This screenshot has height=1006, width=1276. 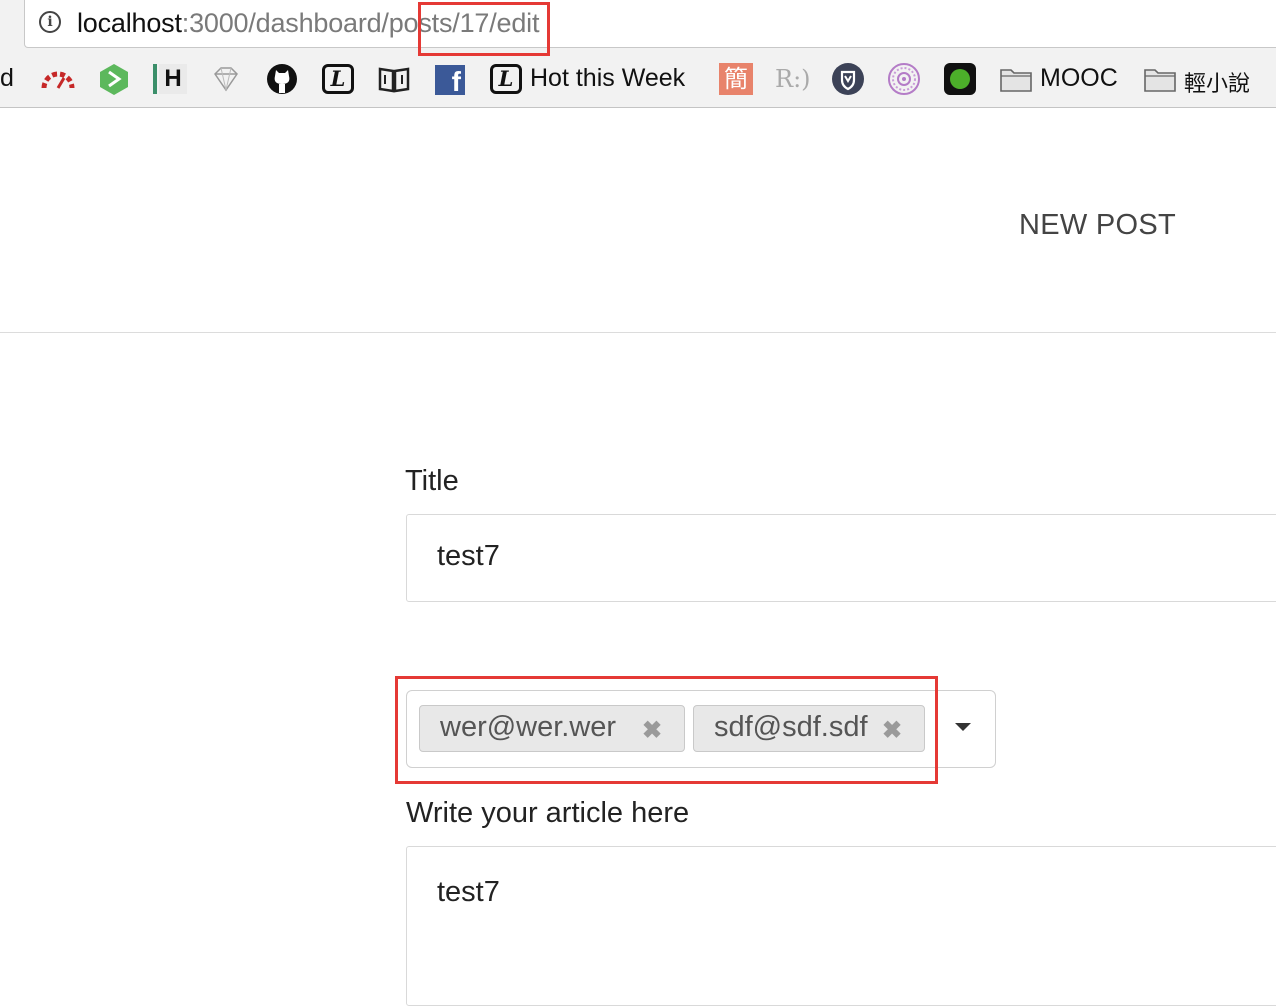 What do you see at coordinates (607, 78) in the screenshot?
I see `bookmark-hot-this-week: Hot this Week` at bounding box center [607, 78].